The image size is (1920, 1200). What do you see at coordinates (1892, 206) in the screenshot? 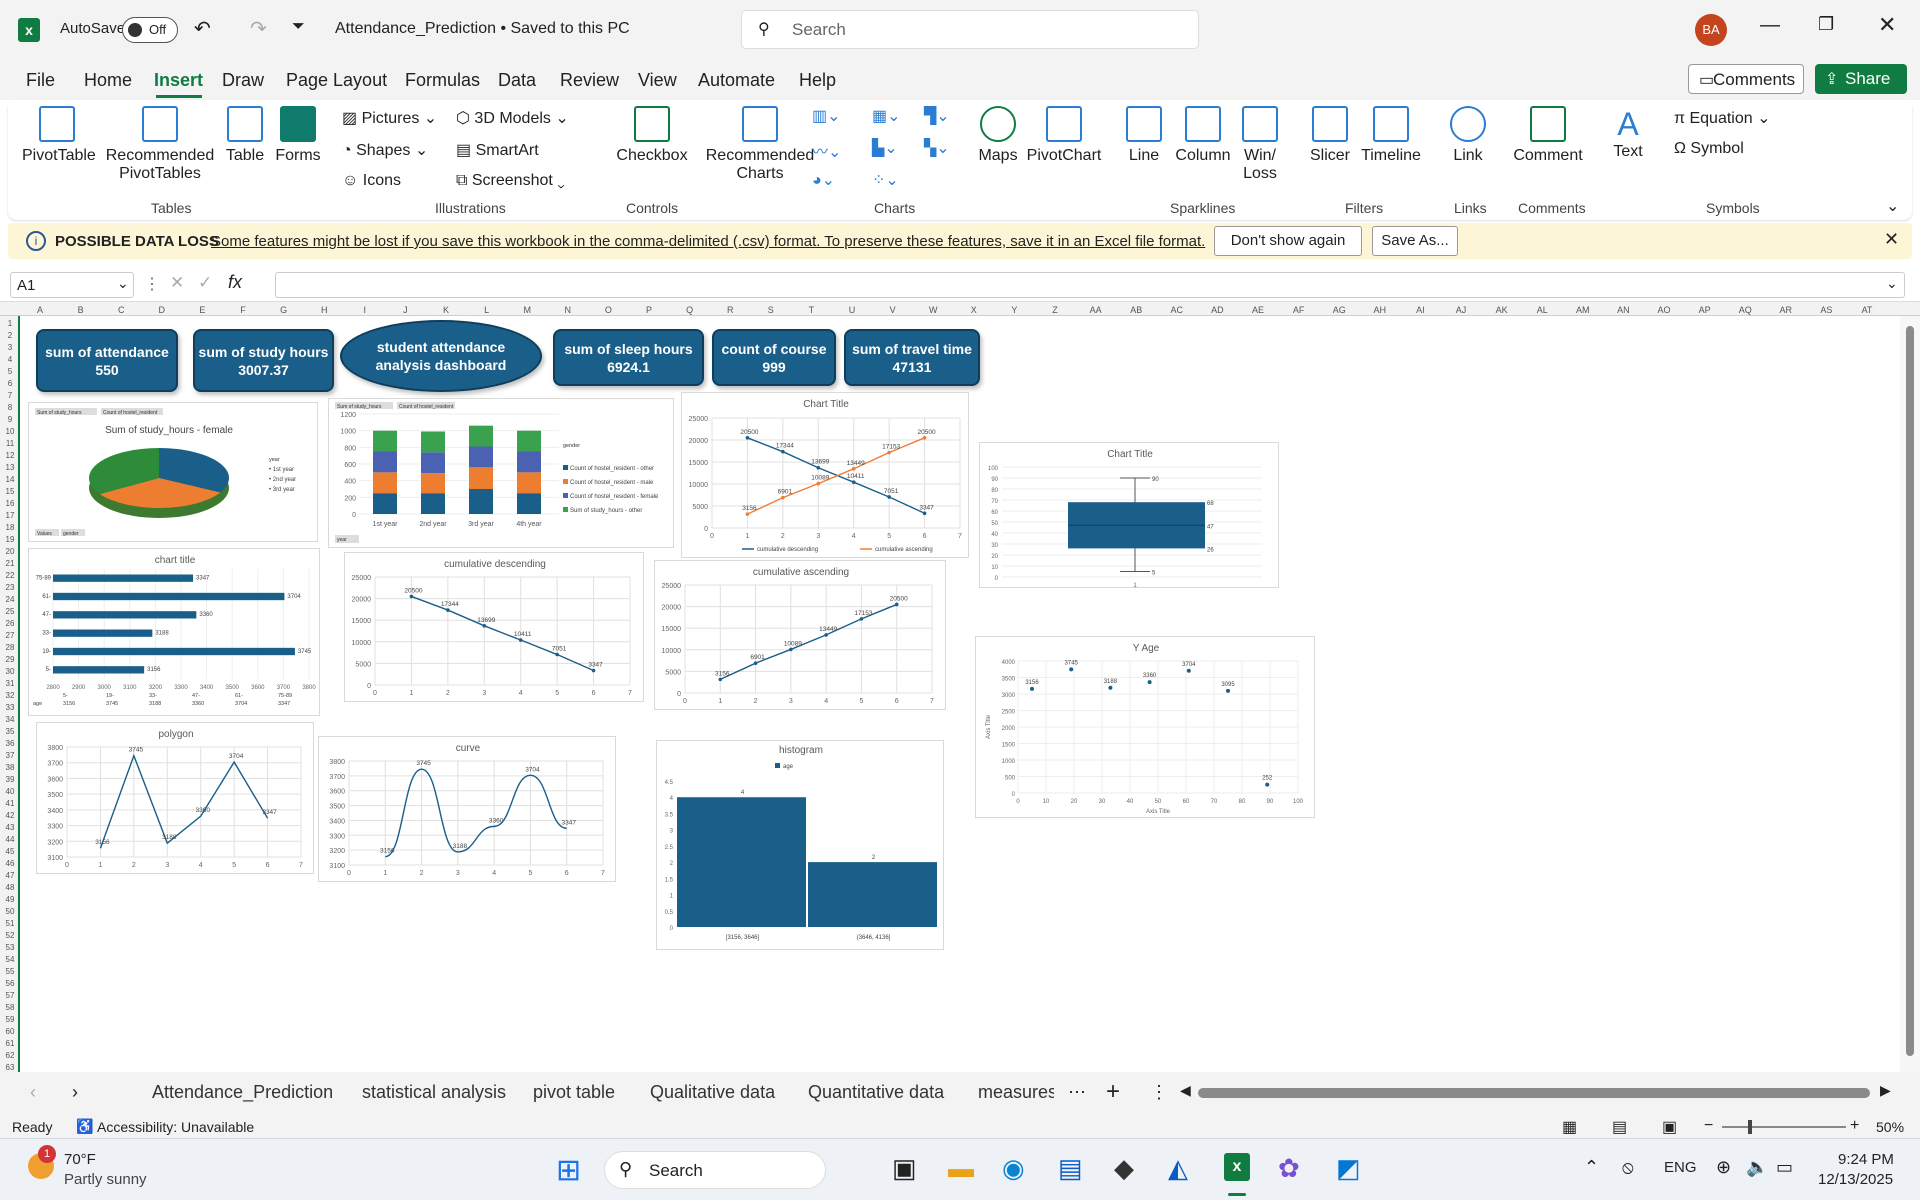
I see `collapse-ribbon-icon: ⌄` at bounding box center [1892, 206].